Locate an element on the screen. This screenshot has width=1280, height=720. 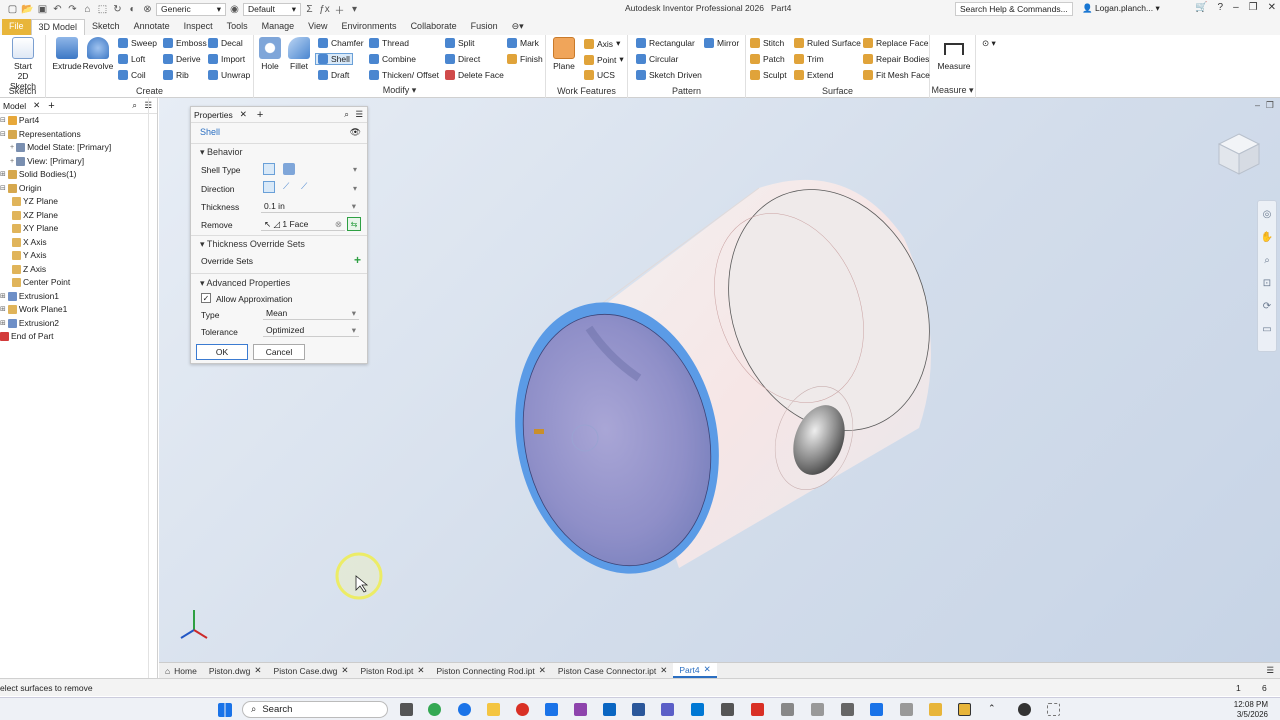
edge-icon is located at coordinates (464, 709).